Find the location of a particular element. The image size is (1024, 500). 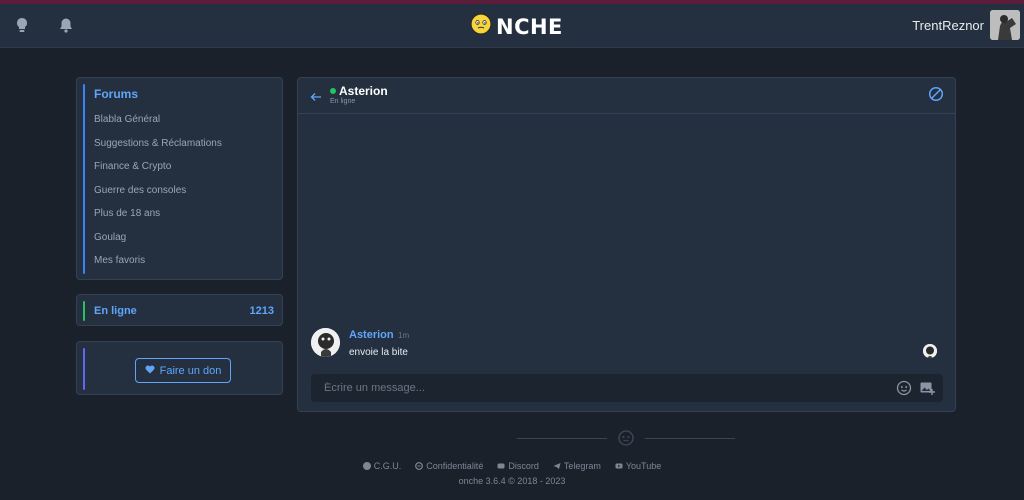

footer-link-telegram-label: Telegram is located at coordinates (582, 466).